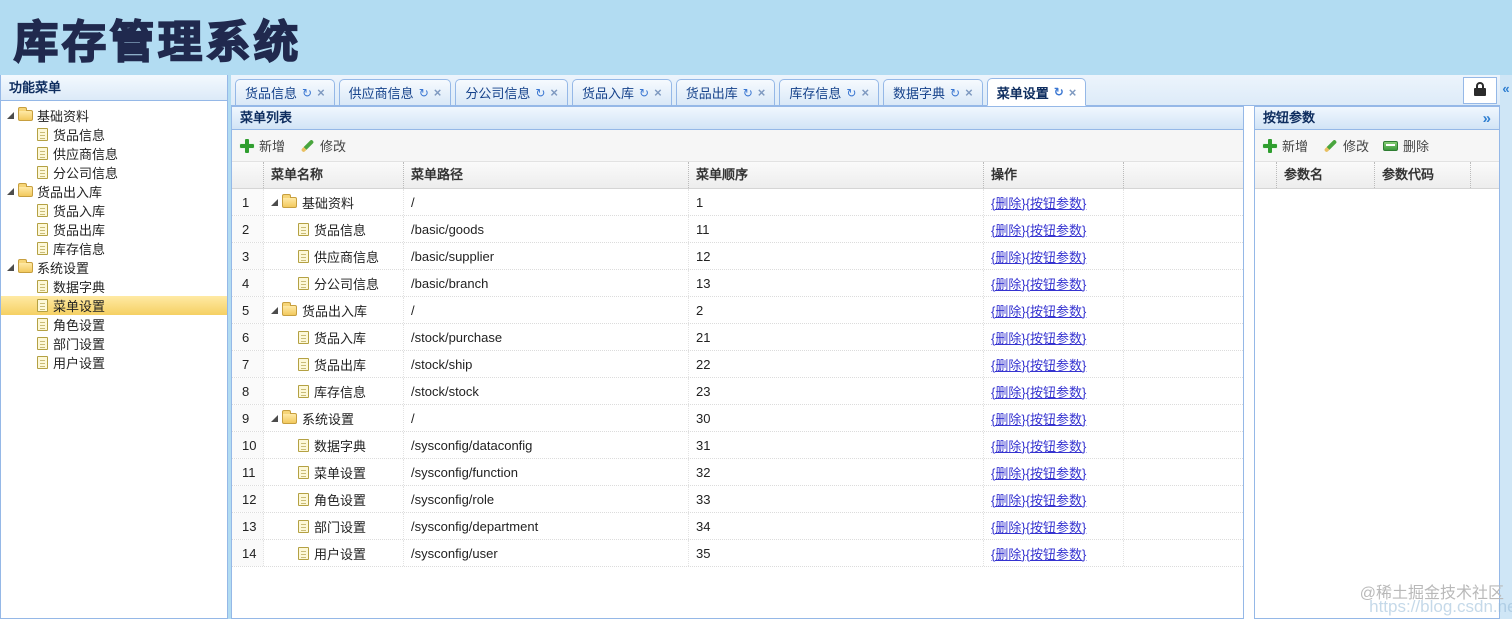 The image size is (1512, 619). I want to click on table-row: 5 货品出入库/2 {删除} {按钮参数}, so click(737, 310).